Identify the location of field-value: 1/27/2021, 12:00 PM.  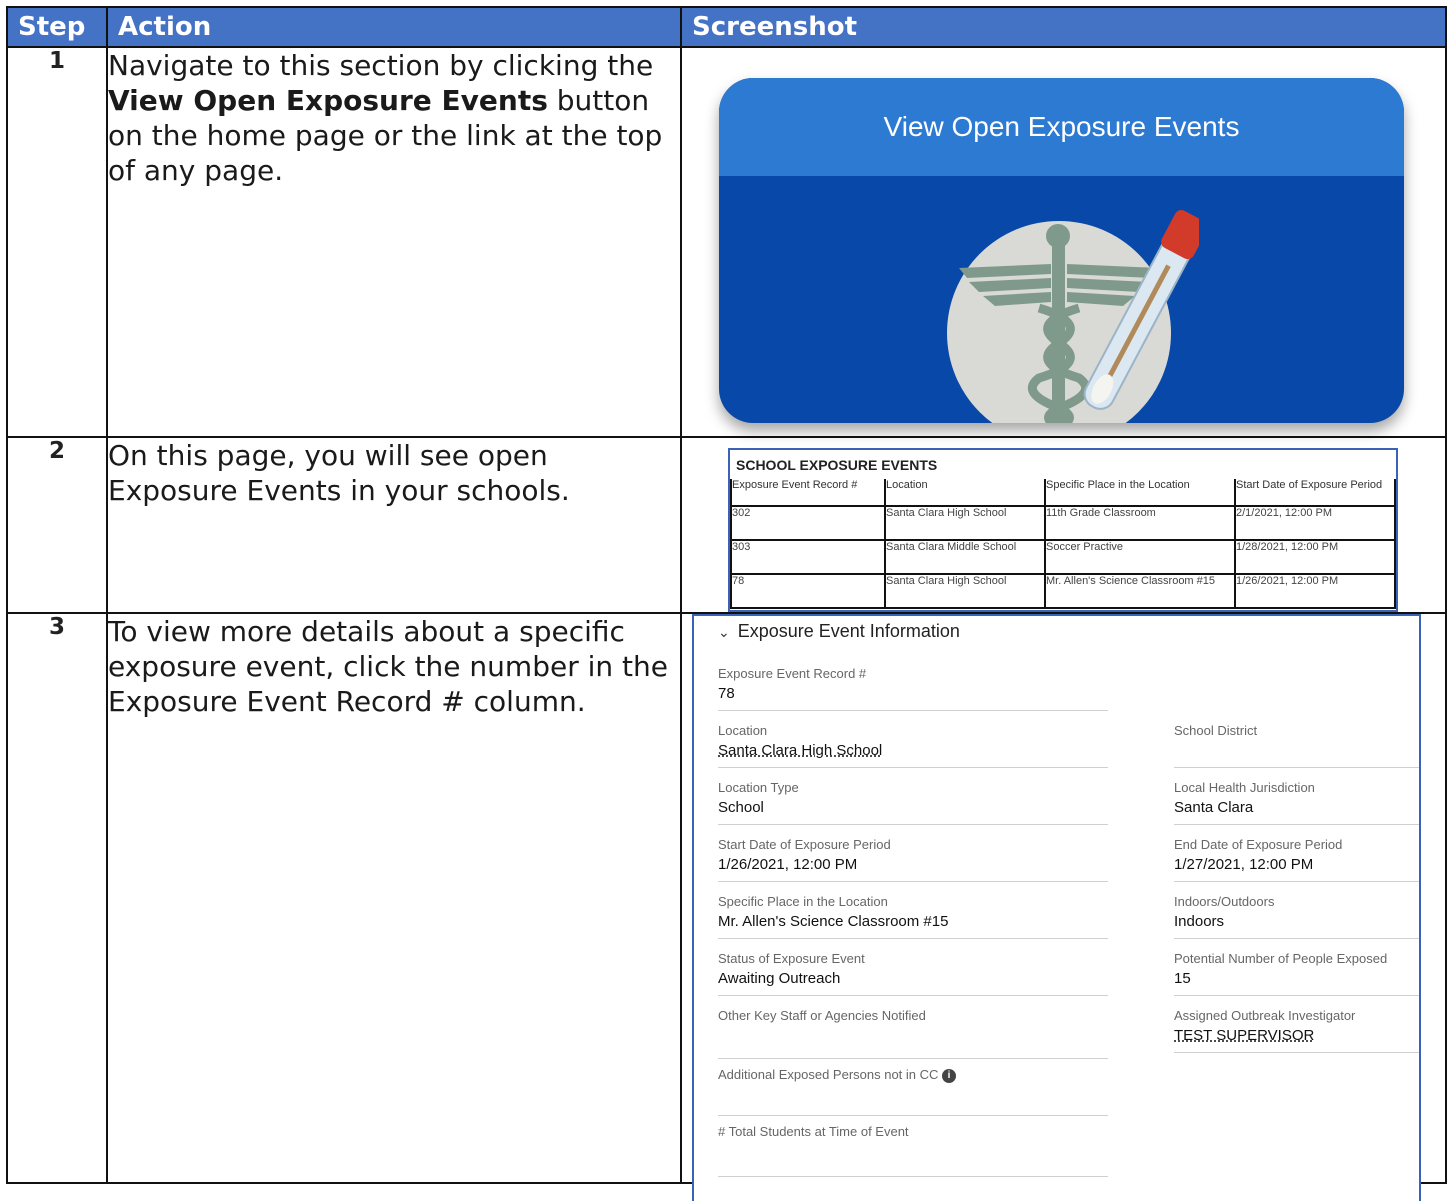
(1244, 864).